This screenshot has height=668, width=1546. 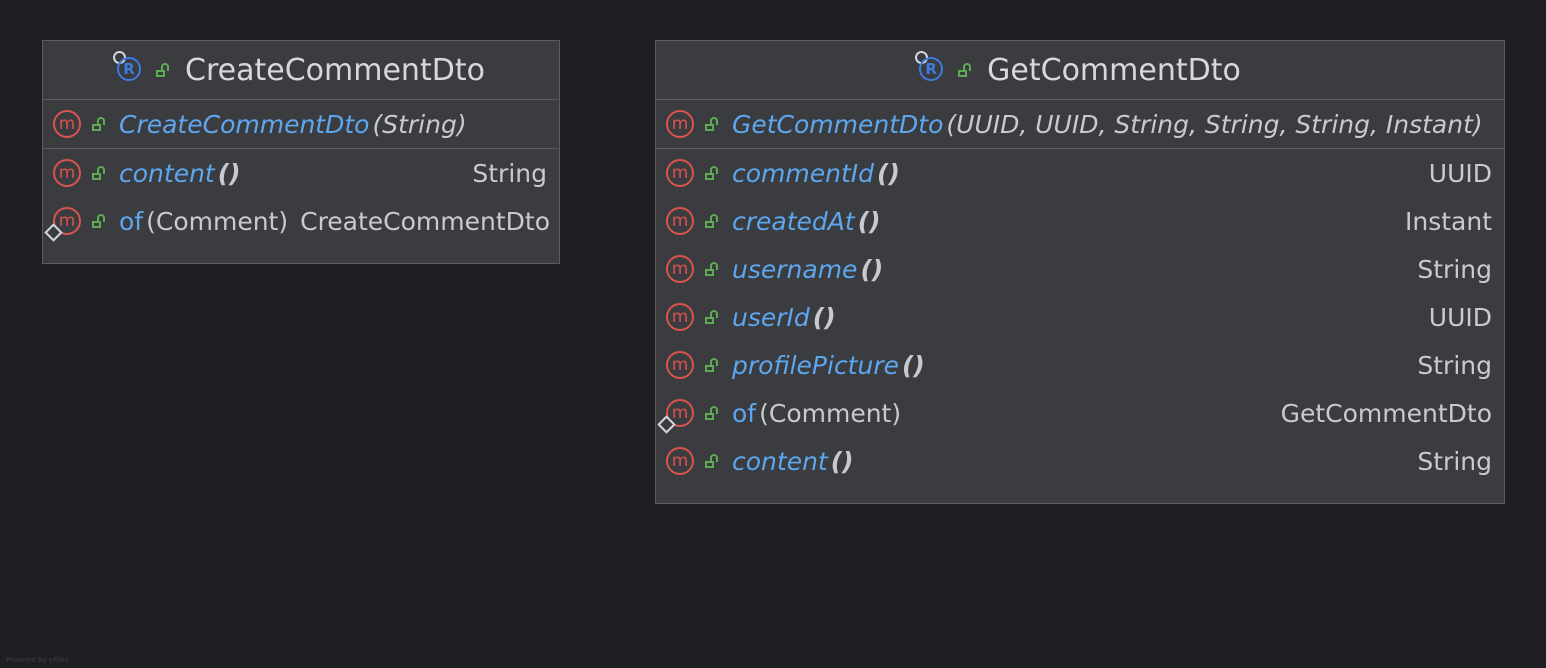 I want to click on method-row-of: m of (Comment) CreateCommentDto, so click(x=301, y=221).